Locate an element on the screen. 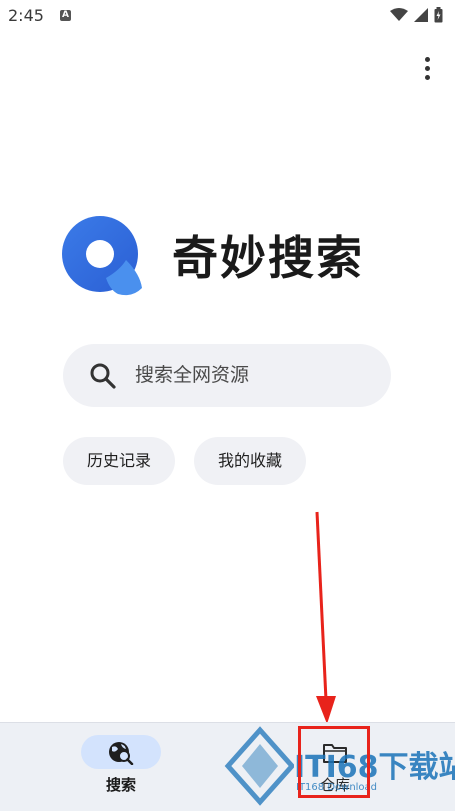  bottom-navigation: 搜索 仓库 is located at coordinates (227, 766).